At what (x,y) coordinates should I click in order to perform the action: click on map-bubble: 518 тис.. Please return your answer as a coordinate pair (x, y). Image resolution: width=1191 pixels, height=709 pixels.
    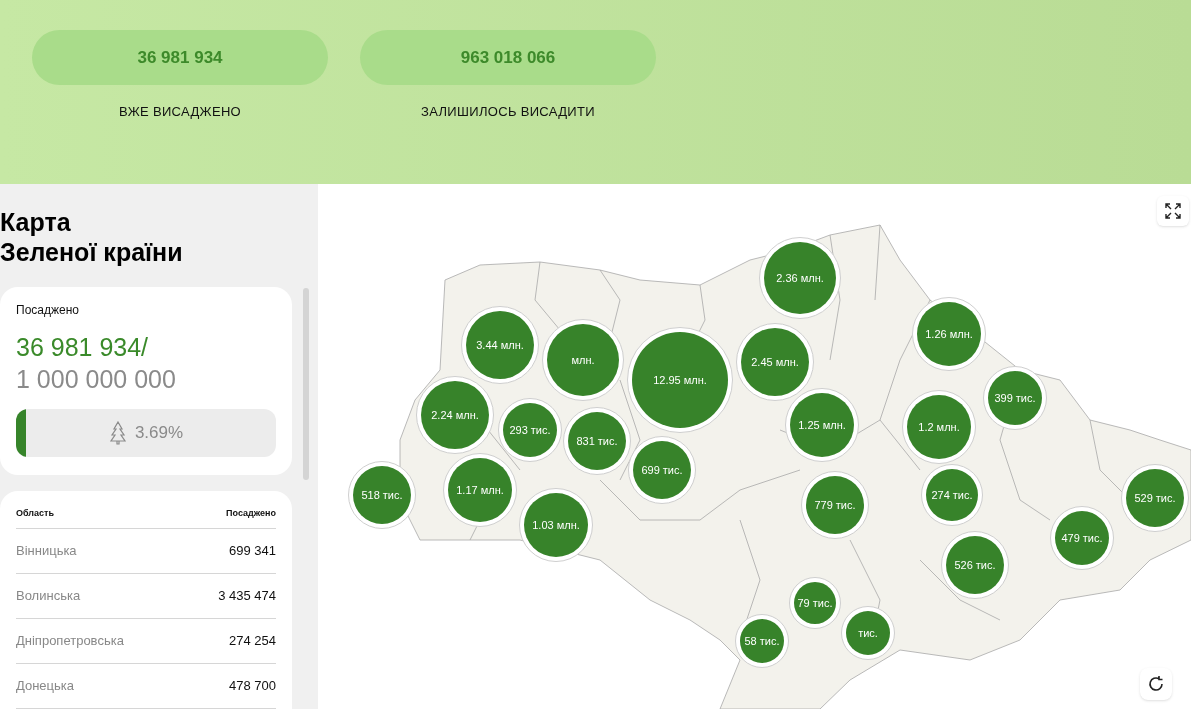
    Looking at the image, I should click on (382, 495).